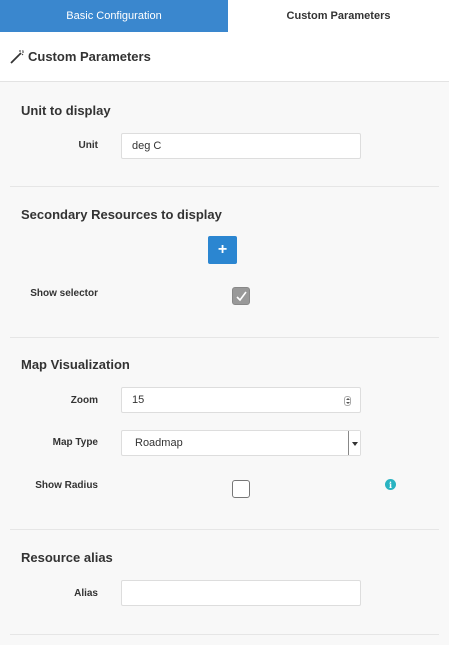 The width and height of the screenshot is (449, 645). What do you see at coordinates (338, 16) in the screenshot?
I see `tab-custom-parameters: Custom Parameters` at bounding box center [338, 16].